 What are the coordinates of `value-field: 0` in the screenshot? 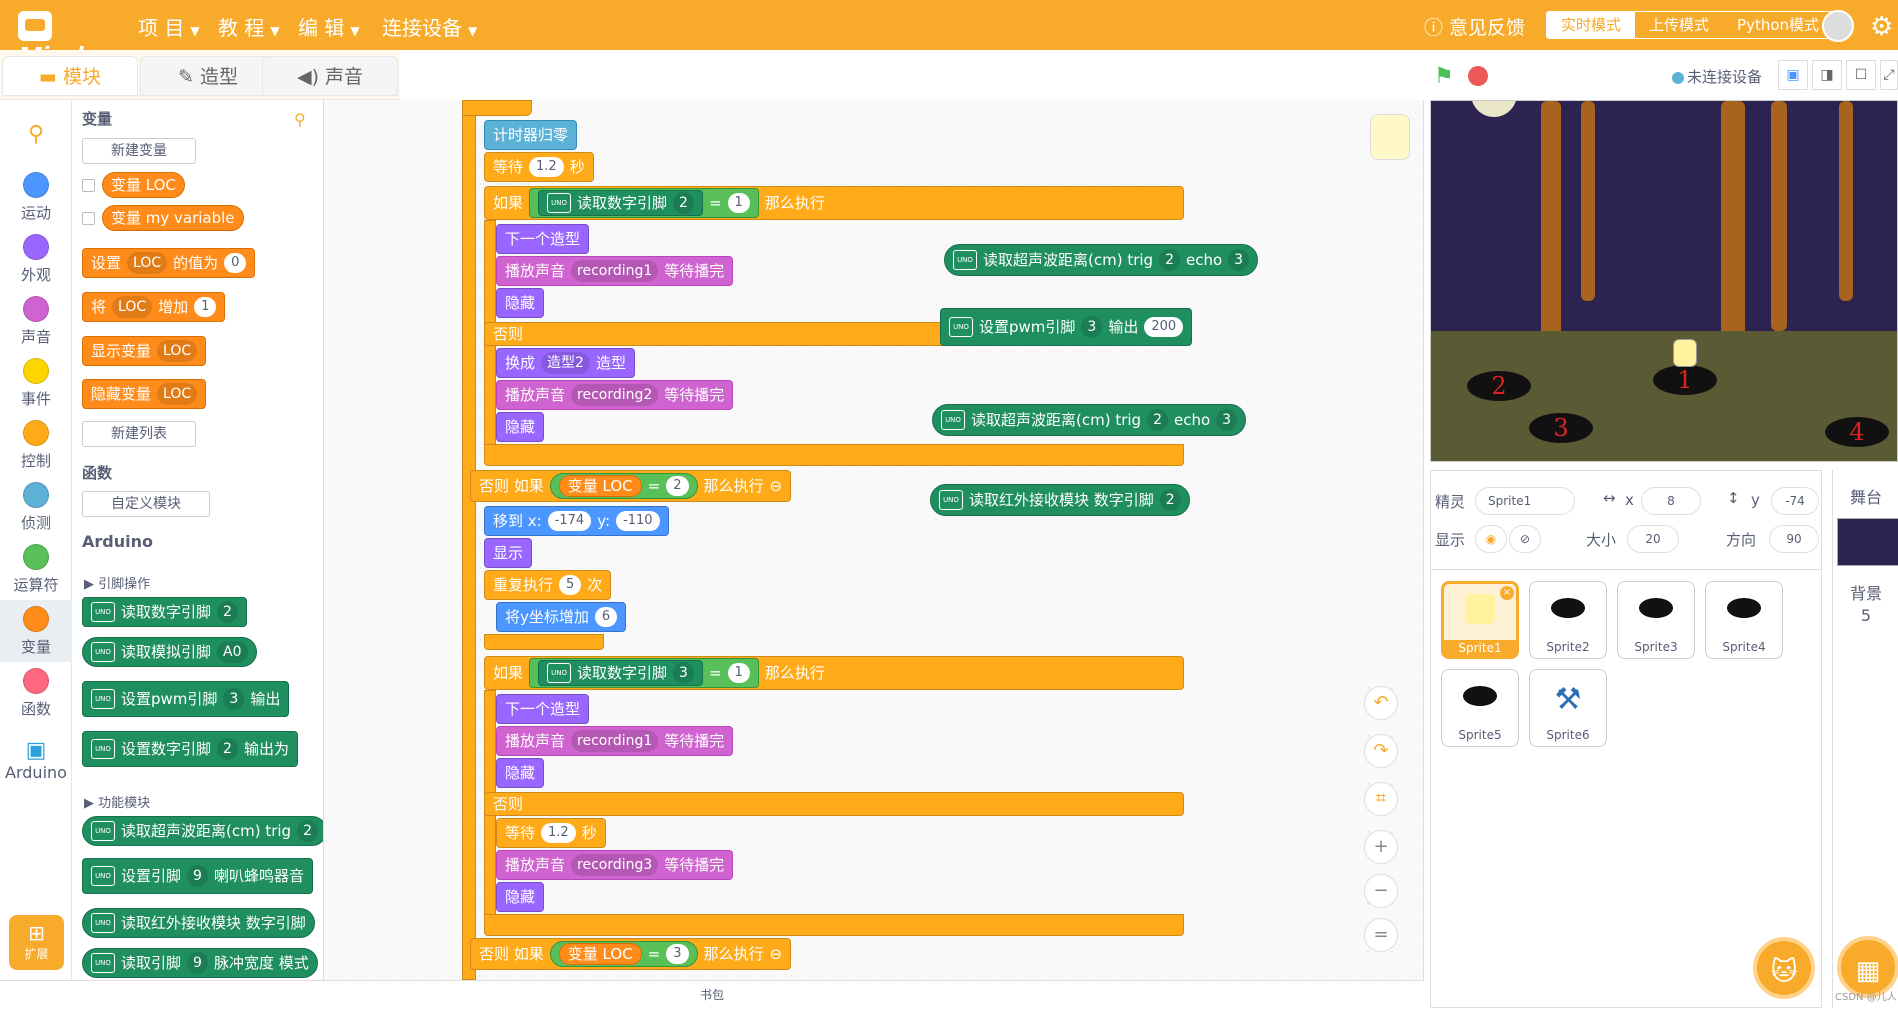 It's located at (235, 263).